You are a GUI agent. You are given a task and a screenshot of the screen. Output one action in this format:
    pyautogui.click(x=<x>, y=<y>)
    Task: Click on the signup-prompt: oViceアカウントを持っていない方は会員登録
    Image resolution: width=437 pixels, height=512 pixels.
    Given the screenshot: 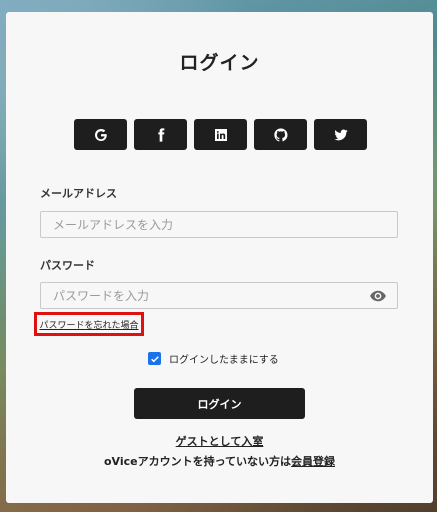 What is the action you would take?
    pyautogui.click(x=219, y=461)
    